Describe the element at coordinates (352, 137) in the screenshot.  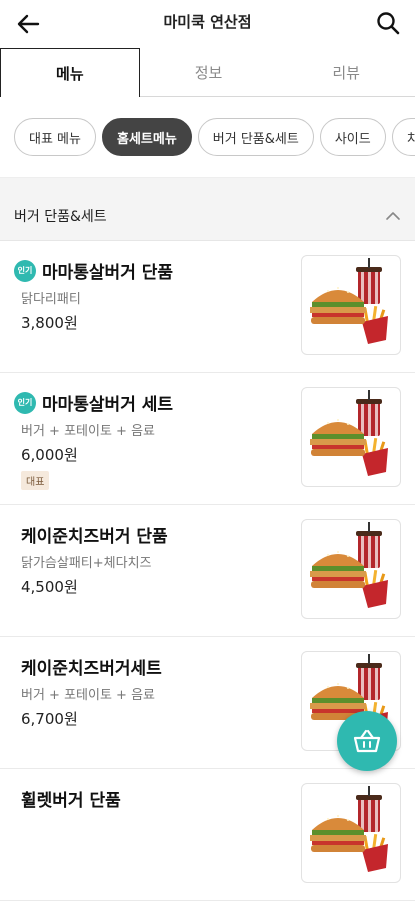
I see `chip-side: 사이드` at that location.